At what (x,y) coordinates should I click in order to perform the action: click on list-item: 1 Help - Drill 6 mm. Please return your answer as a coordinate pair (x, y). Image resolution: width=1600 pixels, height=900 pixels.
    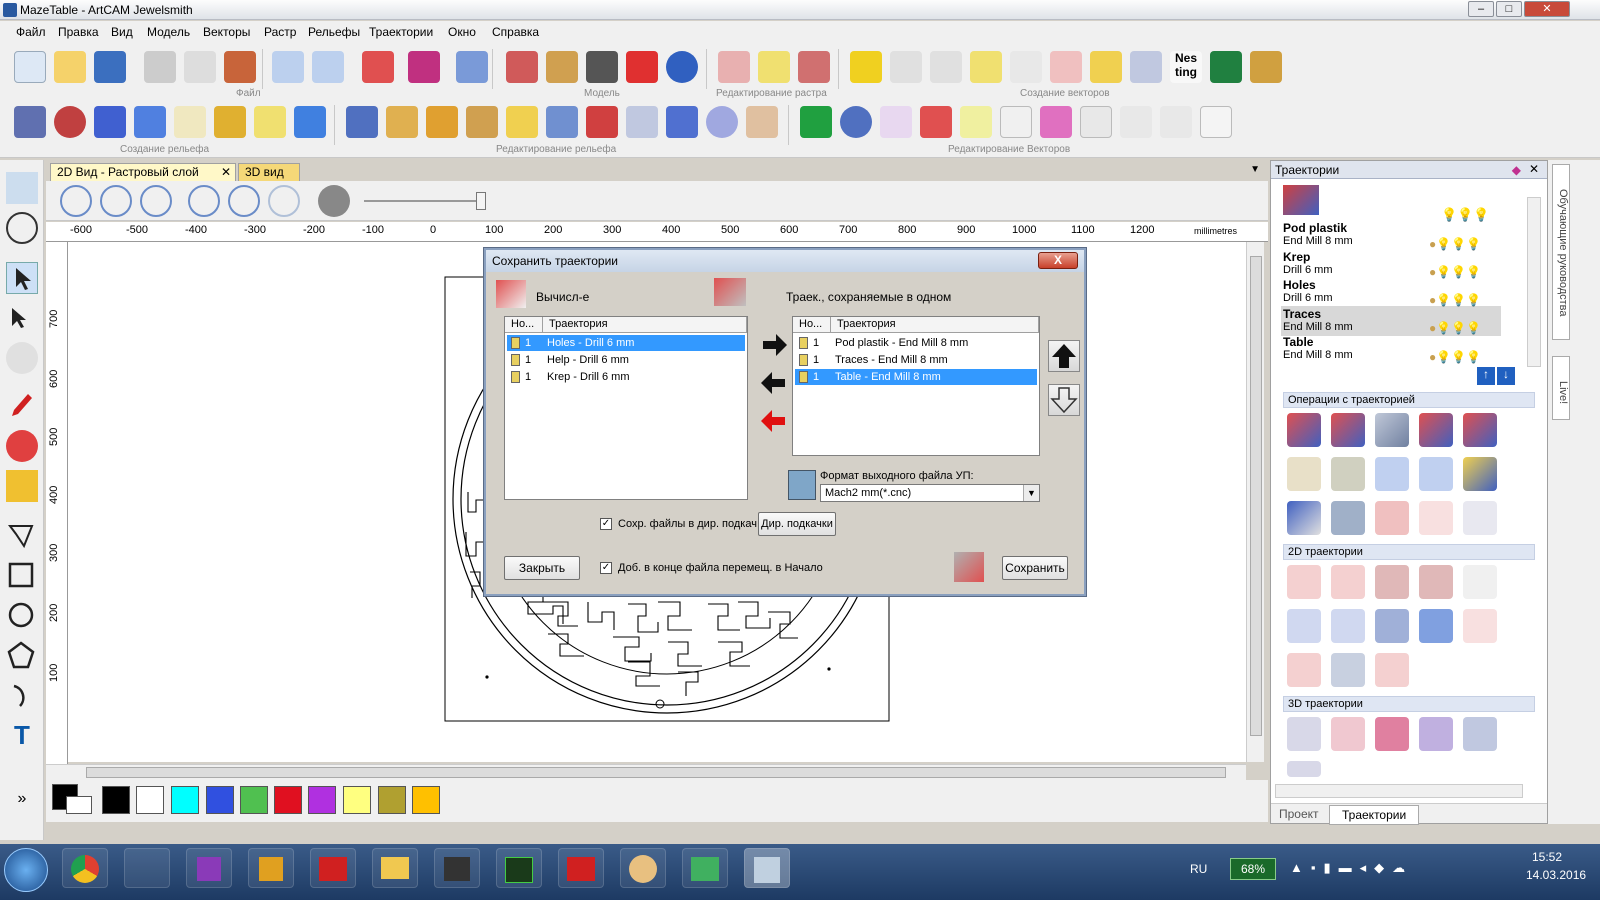
    Looking at the image, I should click on (626, 360).